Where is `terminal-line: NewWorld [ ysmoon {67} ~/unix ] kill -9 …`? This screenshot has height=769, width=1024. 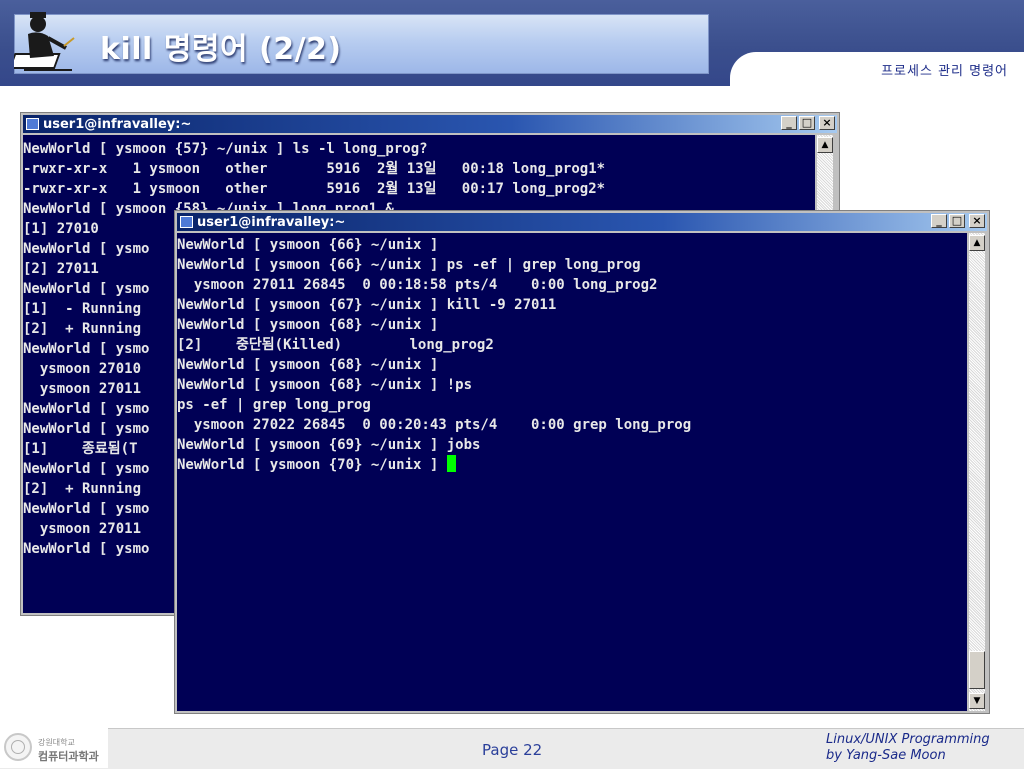 terminal-line: NewWorld [ ysmoon {67} ~/unix ] kill -9 … is located at coordinates (367, 305).